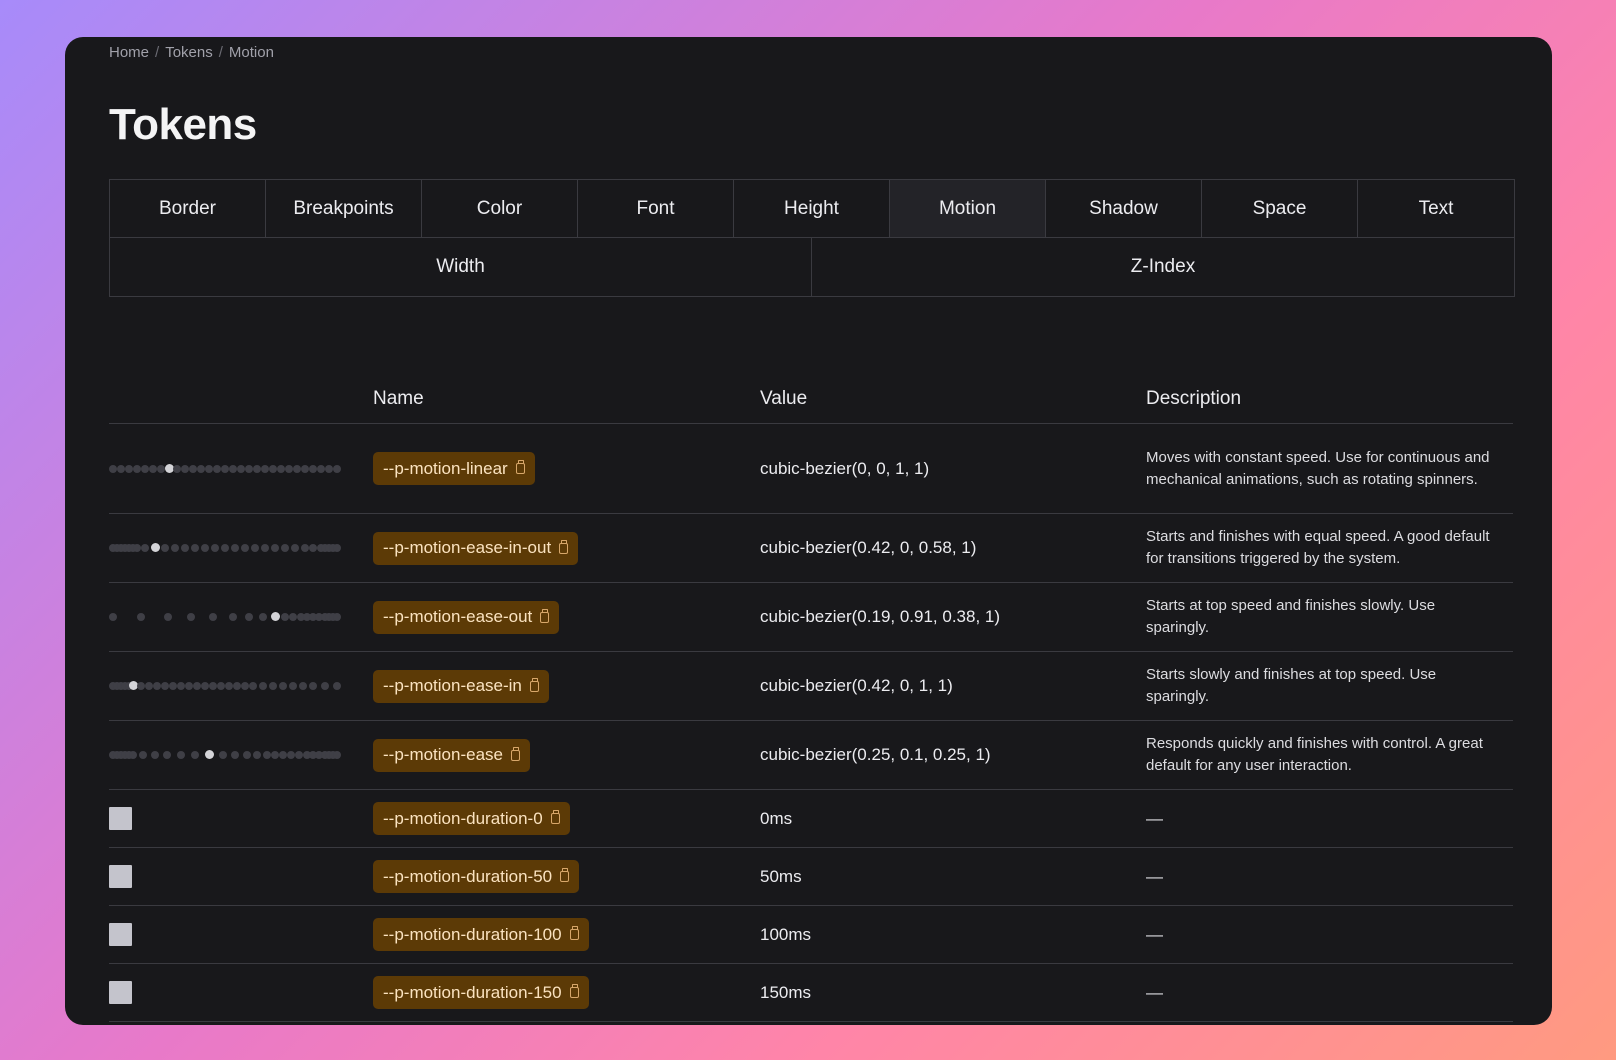 The height and width of the screenshot is (1060, 1616). What do you see at coordinates (1280, 209) in the screenshot?
I see `tab-space: Space` at bounding box center [1280, 209].